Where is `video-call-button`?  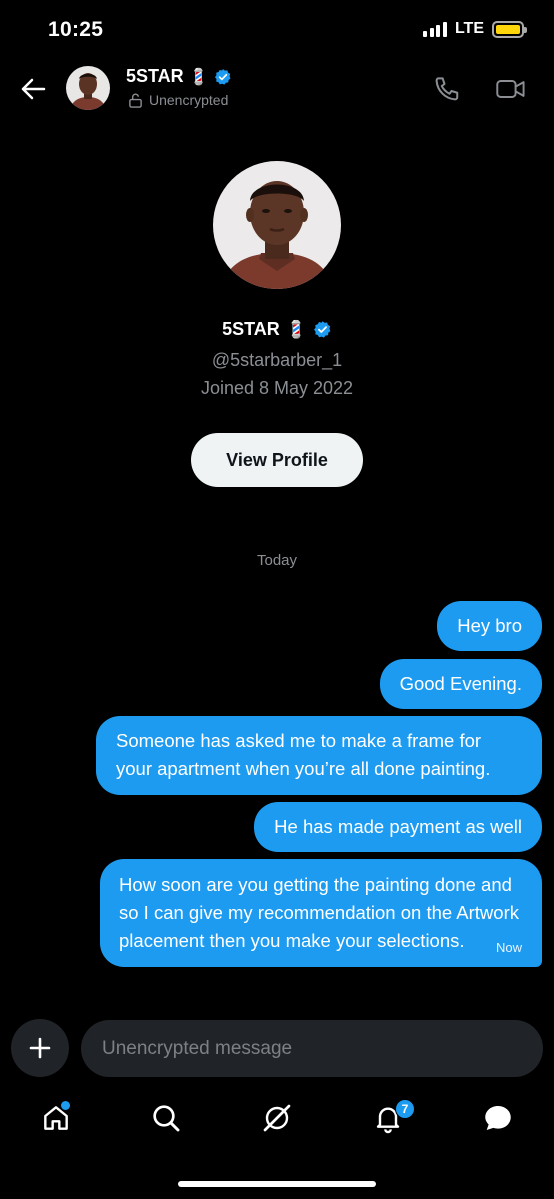 video-call-button is located at coordinates (511, 89).